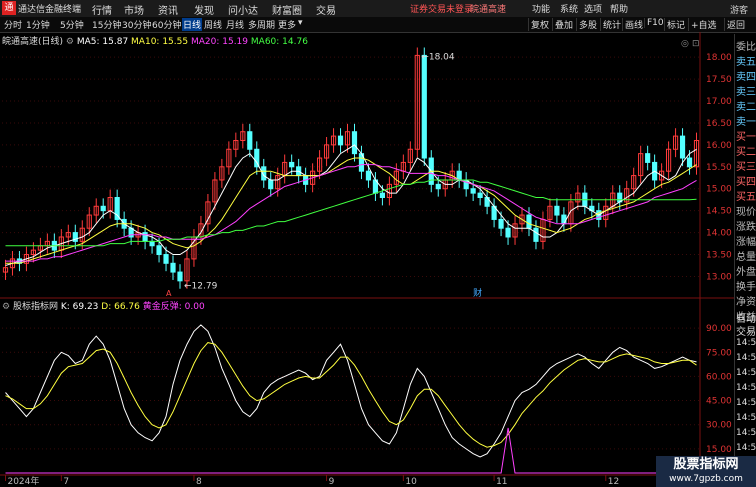 Image resolution: width=756 pixels, height=487 pixels. I want to click on high-price-label: ←18.04, so click(438, 57).